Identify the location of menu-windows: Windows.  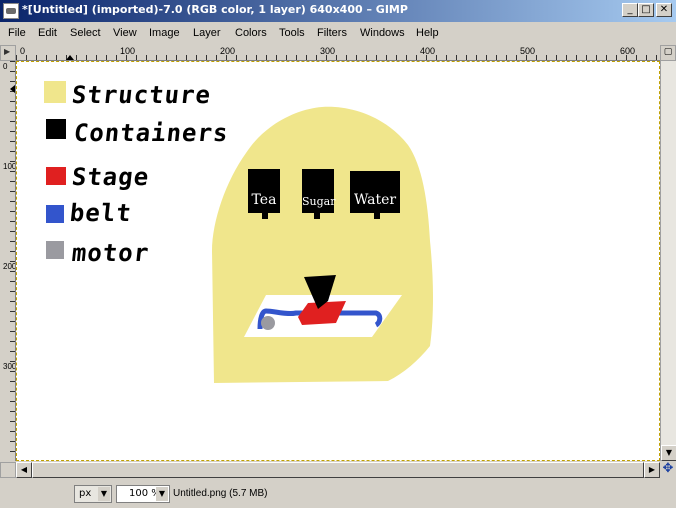
(382, 33).